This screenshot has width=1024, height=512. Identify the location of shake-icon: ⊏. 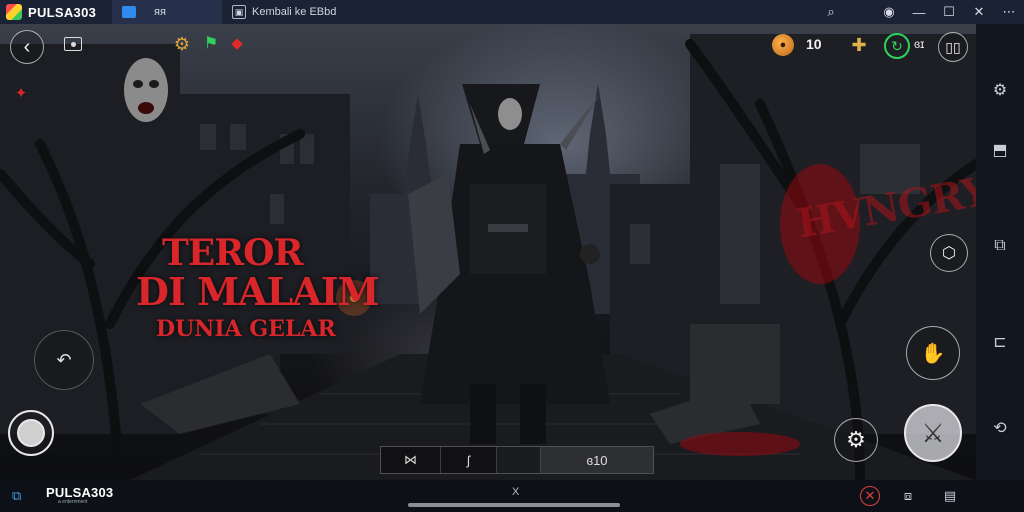
(1000, 342).